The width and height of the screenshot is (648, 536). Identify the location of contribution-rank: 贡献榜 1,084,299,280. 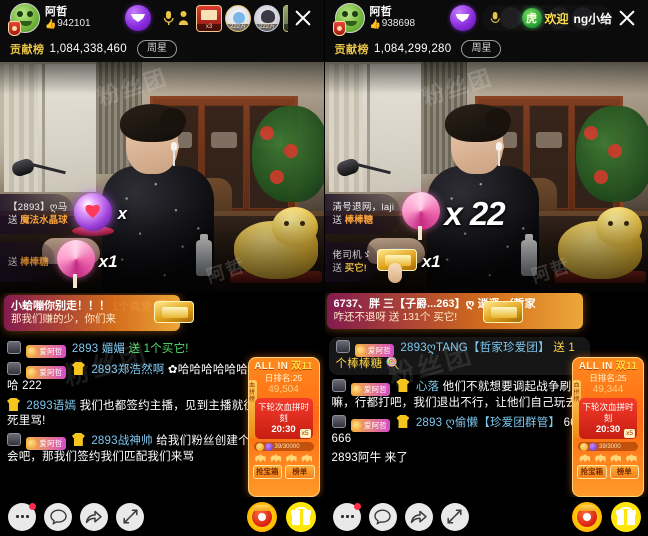
(393, 49).